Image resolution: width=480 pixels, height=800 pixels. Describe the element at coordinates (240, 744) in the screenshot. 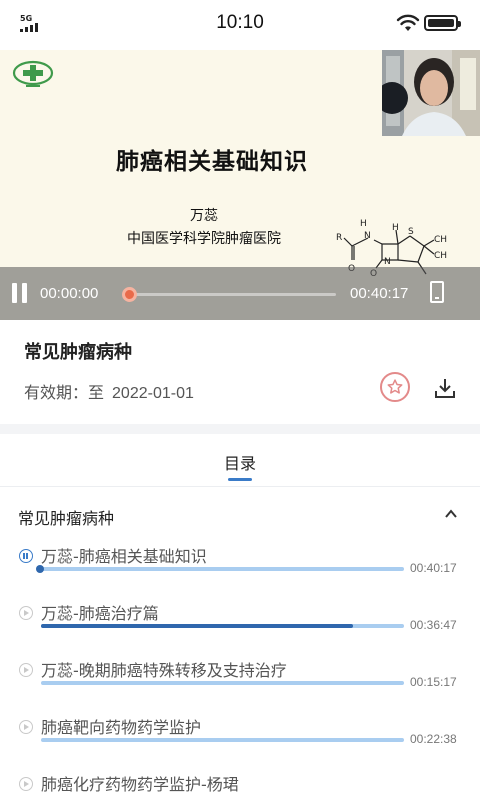

I see `lesson-item: 肺癌靶向药物药学监护 00:22:38` at that location.